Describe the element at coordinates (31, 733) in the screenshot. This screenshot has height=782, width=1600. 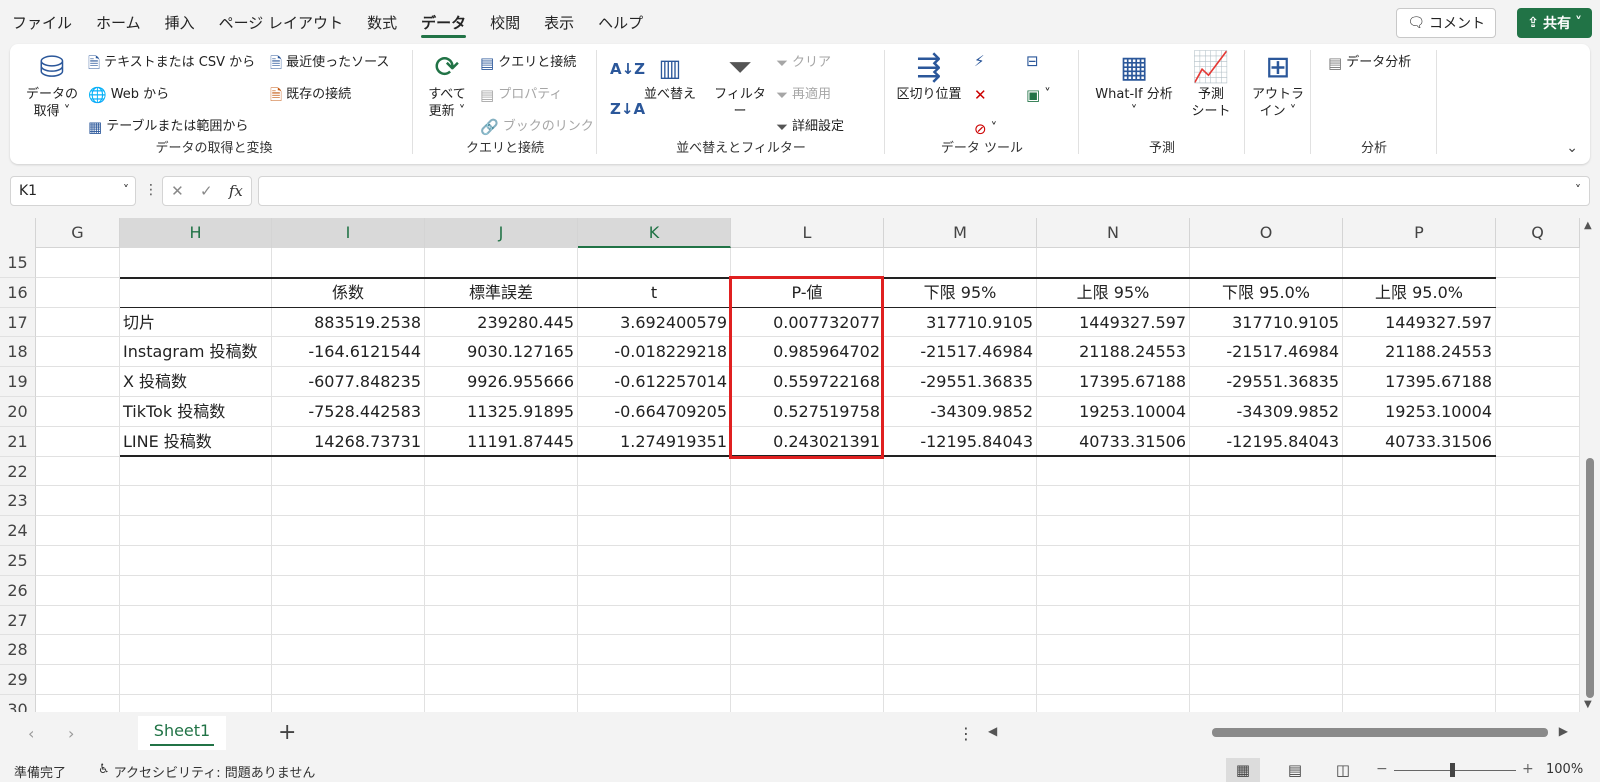
I see `prev-sheet-icon: ‹` at that location.